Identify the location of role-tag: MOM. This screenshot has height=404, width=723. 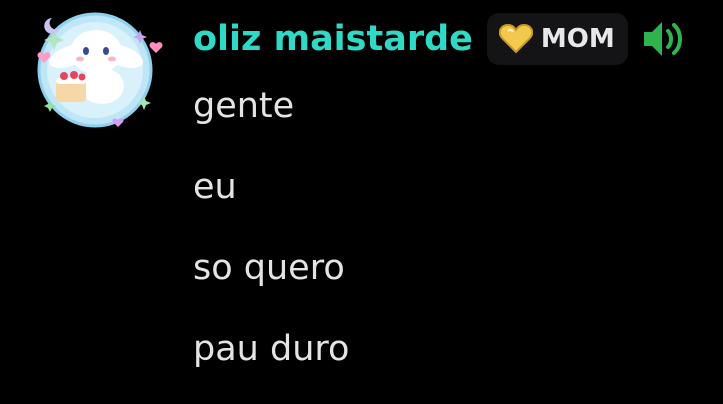
(557, 39).